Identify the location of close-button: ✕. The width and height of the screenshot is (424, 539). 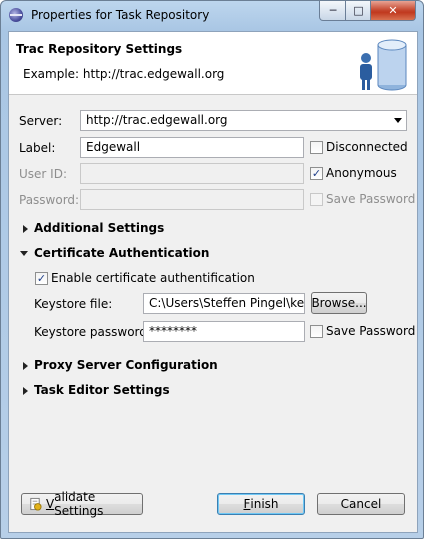
(393, 11).